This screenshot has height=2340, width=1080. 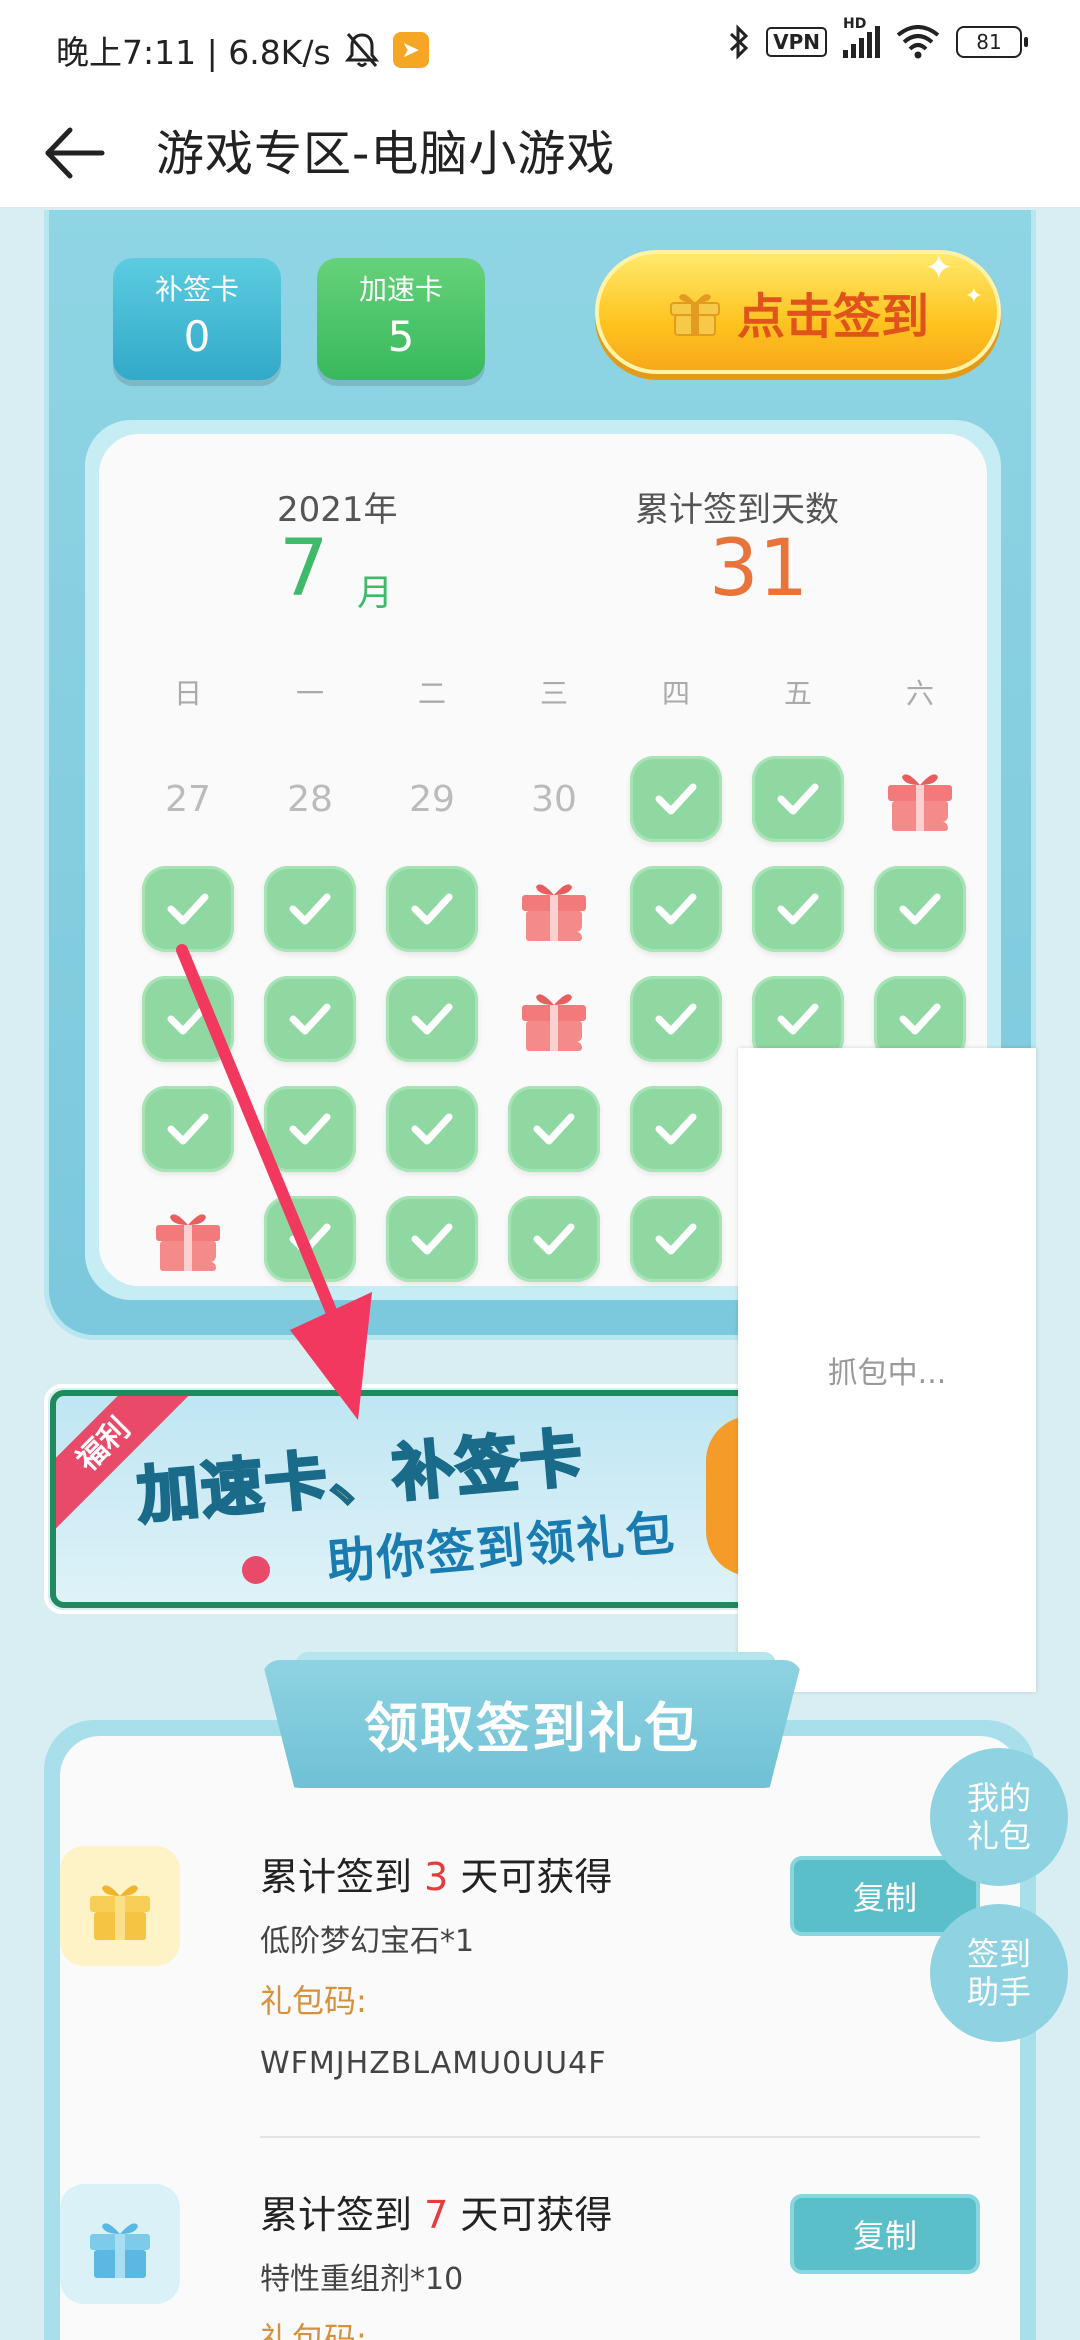 I want to click on calendar-day-number: 30, so click(x=554, y=799).